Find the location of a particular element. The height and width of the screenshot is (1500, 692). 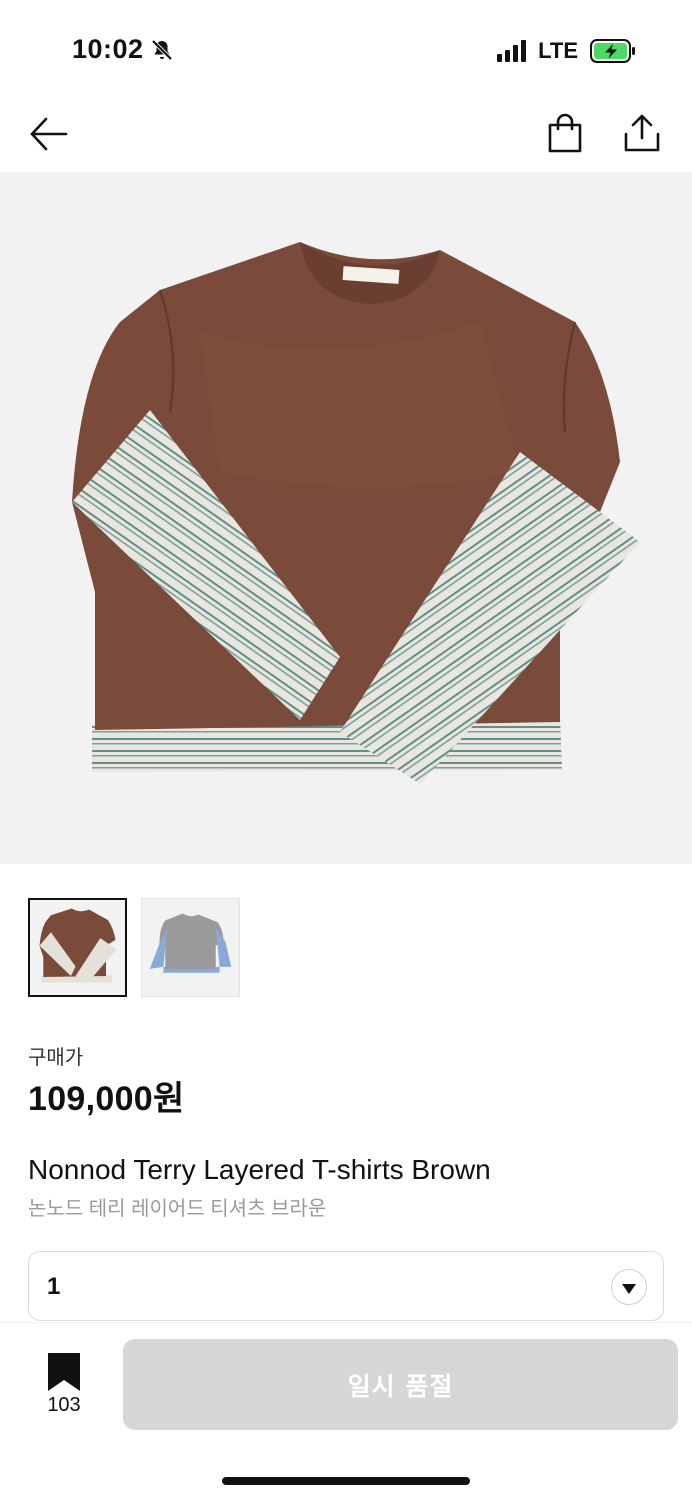

signal-icon is located at coordinates (512, 51).